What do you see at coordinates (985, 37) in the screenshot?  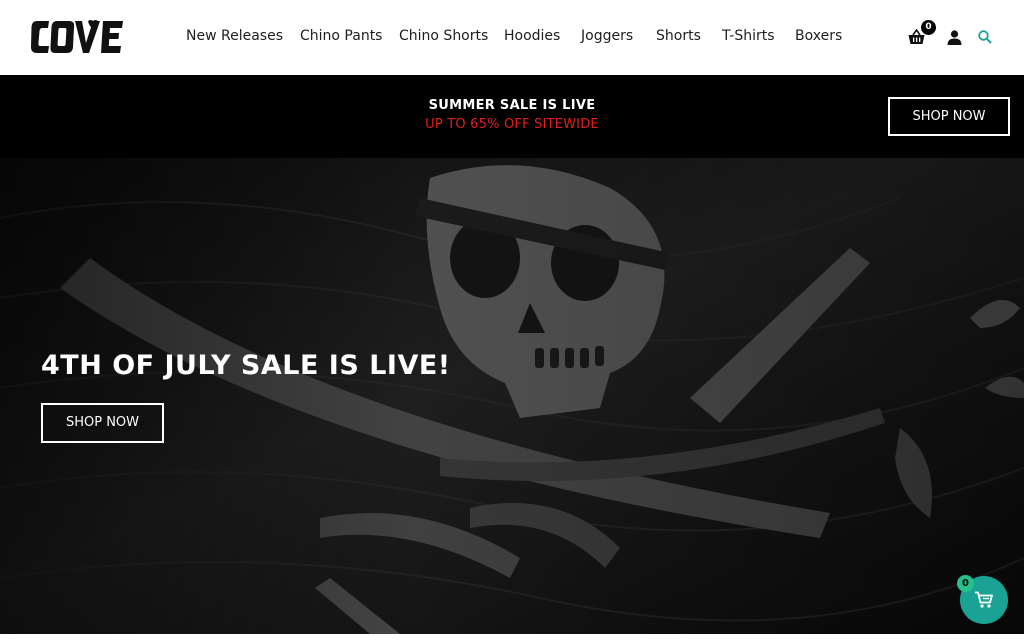 I see `search-icon` at bounding box center [985, 37].